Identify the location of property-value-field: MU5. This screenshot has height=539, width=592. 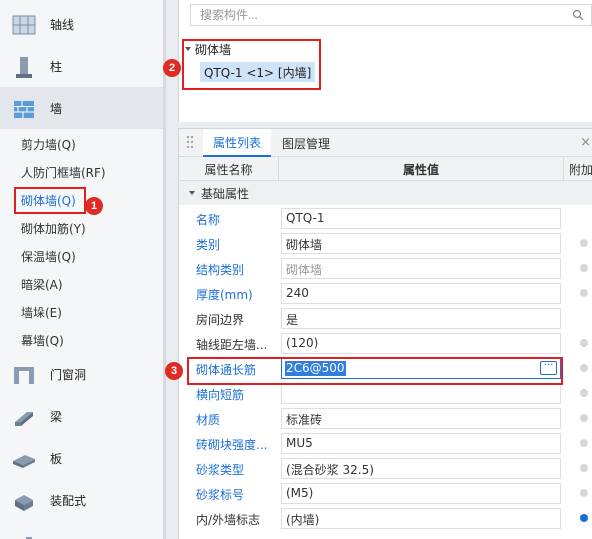
(421, 443).